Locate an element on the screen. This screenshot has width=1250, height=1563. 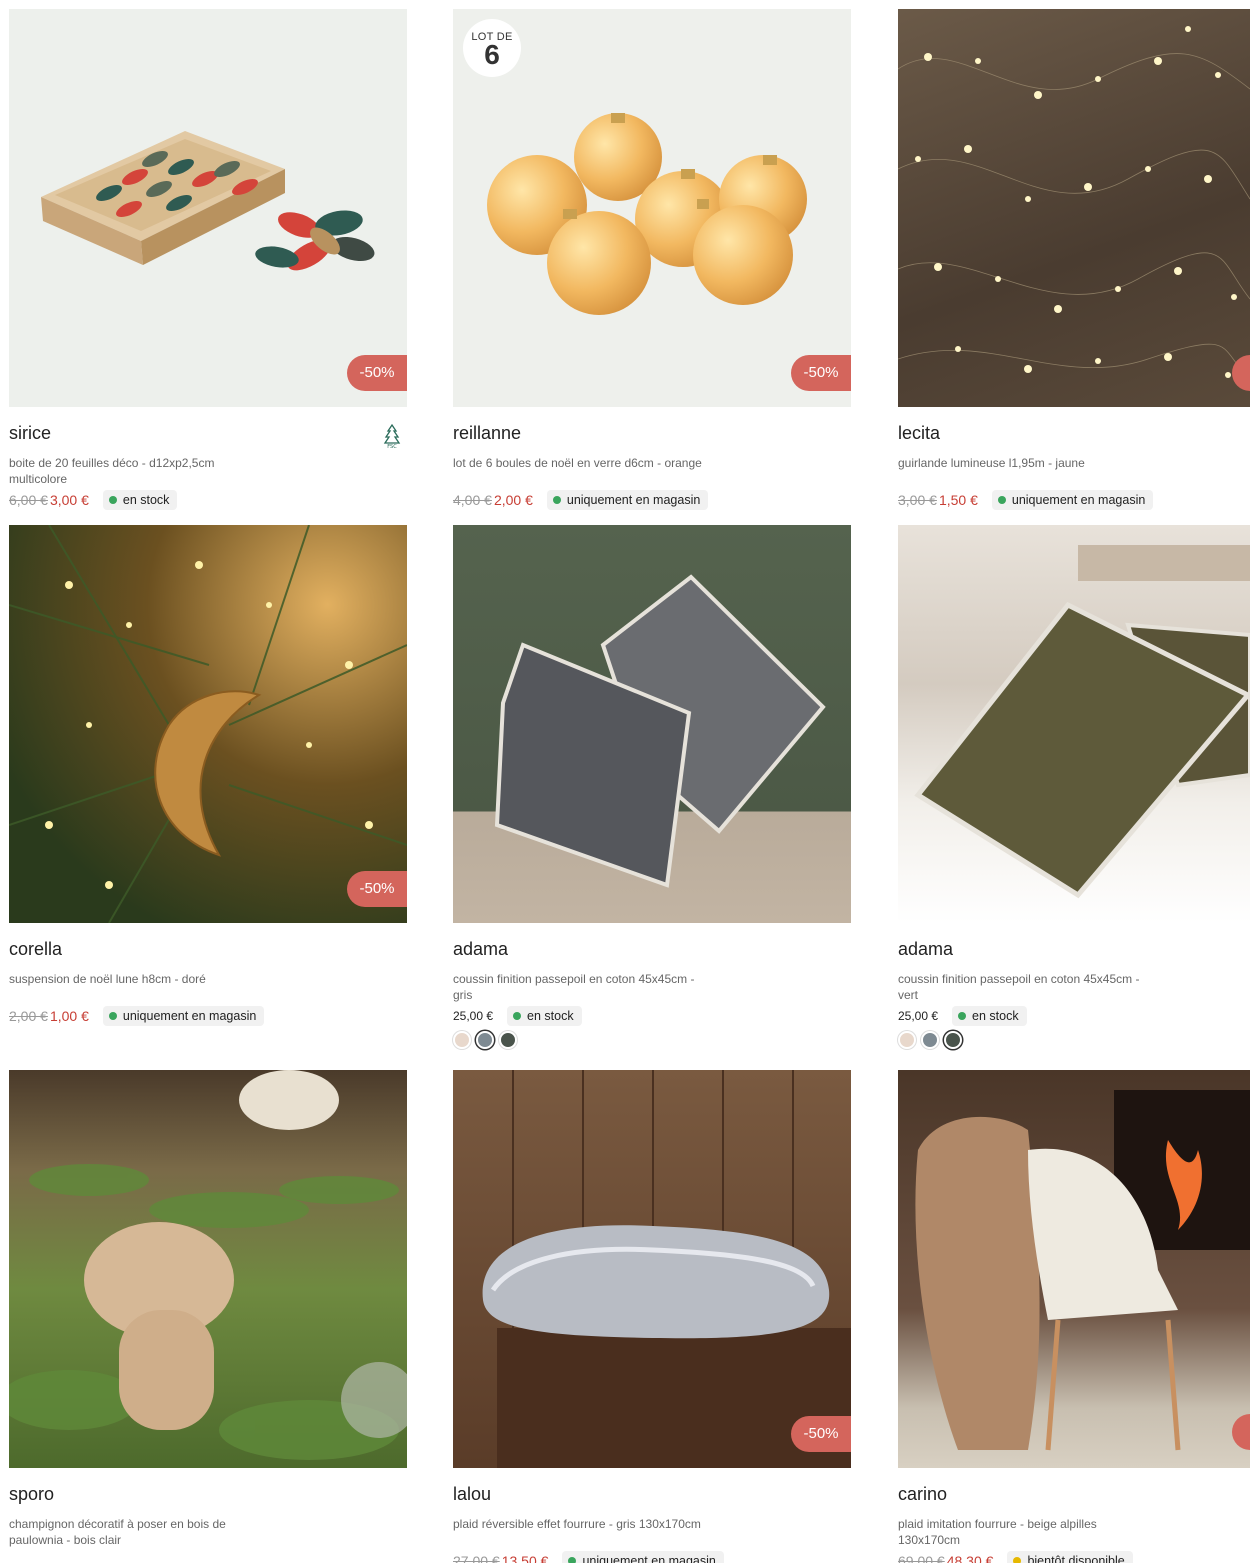
price-row: 2,00 € 1,00 € uniquement en magasin is located at coordinates (137, 1016).